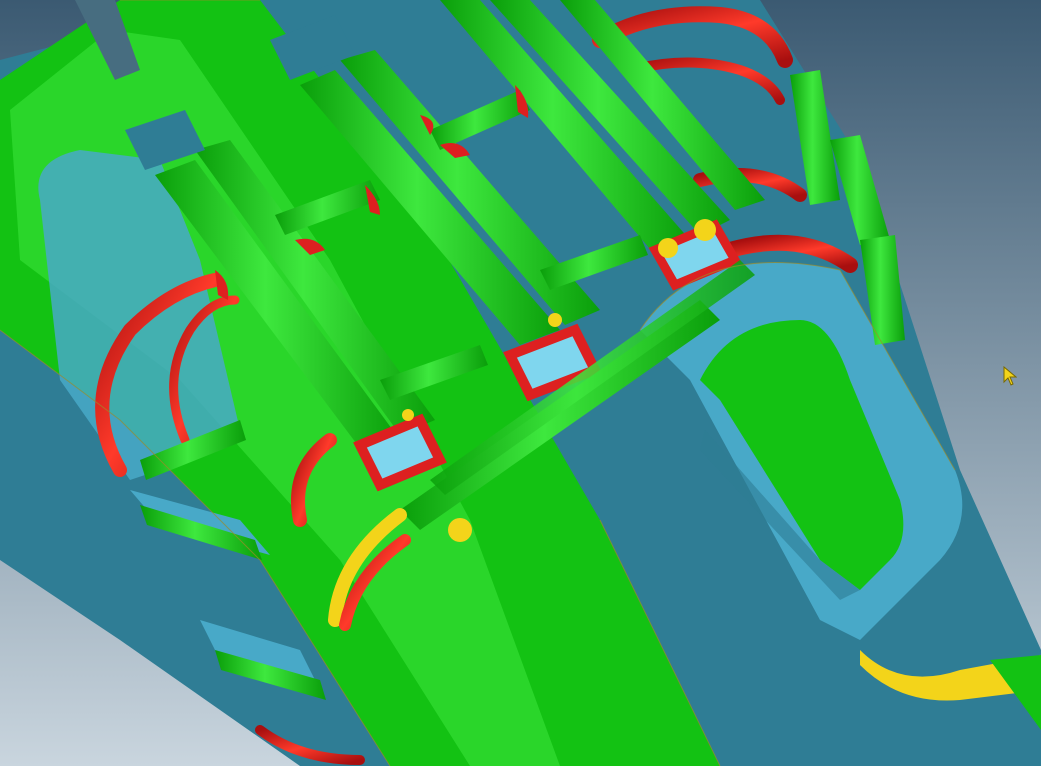  Describe the element at coordinates (1010, 376) in the screenshot. I see `mouse-pointer-icon` at that location.